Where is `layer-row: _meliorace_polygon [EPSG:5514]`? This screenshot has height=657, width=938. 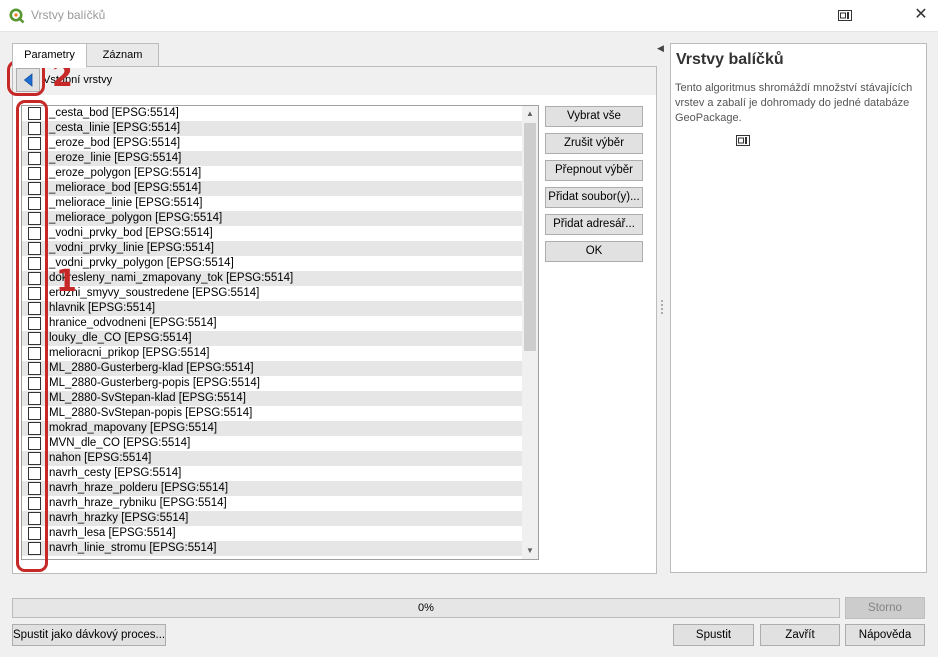
layer-row: _meliorace_polygon [EPSG:5514] is located at coordinates (272, 218).